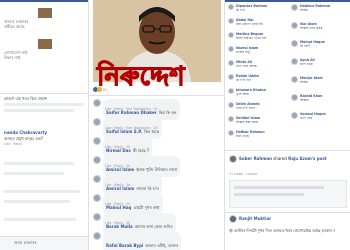 The image size is (350, 250). I want to click on share-meta: 21 views · Laputa, so click(243, 174).